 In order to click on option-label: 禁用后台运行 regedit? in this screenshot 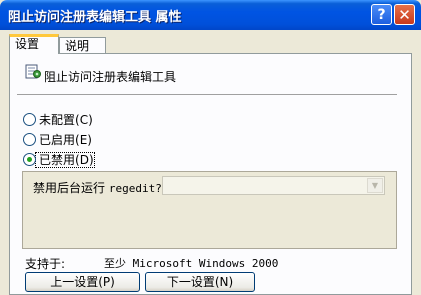, I will do `click(97, 187)`.